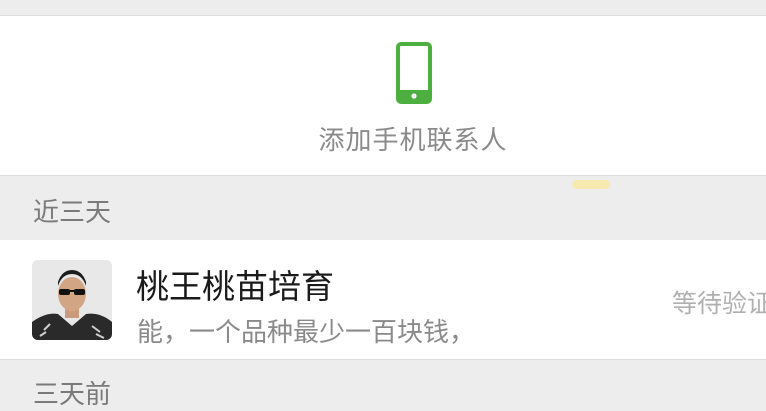 The height and width of the screenshot is (411, 766). What do you see at coordinates (383, 8) in the screenshot?
I see `top-band` at bounding box center [383, 8].